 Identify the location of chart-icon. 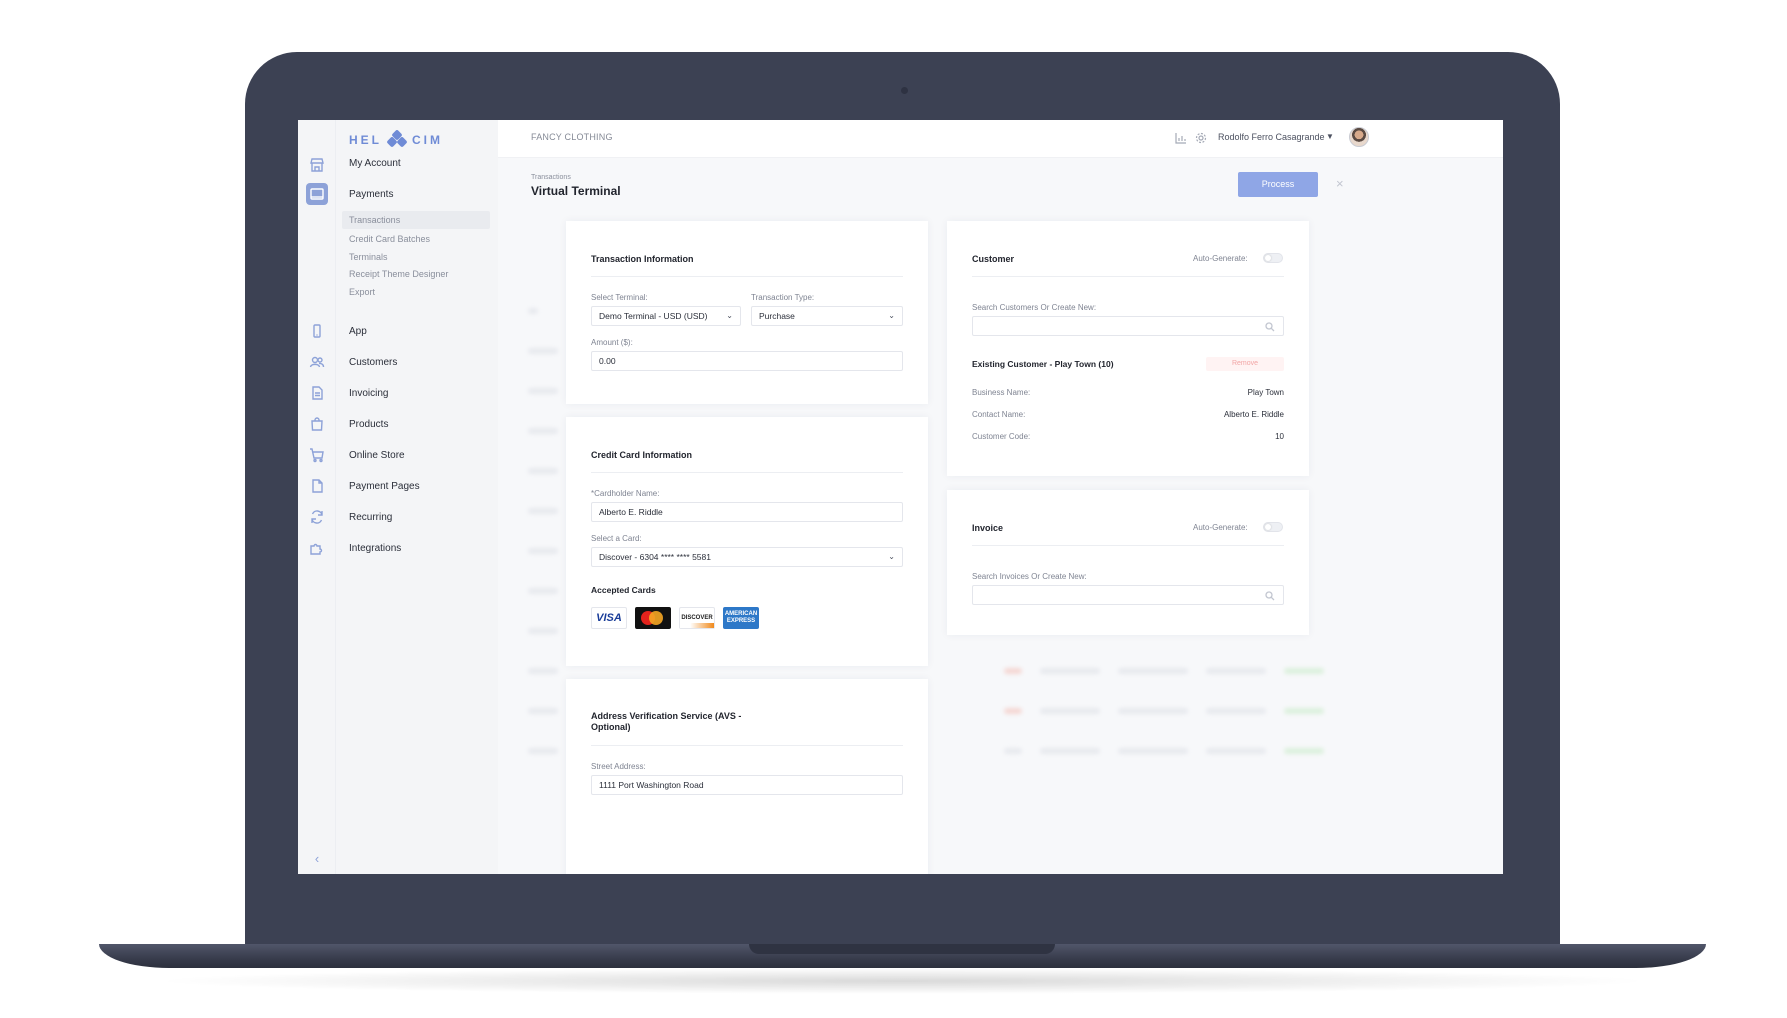
(1181, 137).